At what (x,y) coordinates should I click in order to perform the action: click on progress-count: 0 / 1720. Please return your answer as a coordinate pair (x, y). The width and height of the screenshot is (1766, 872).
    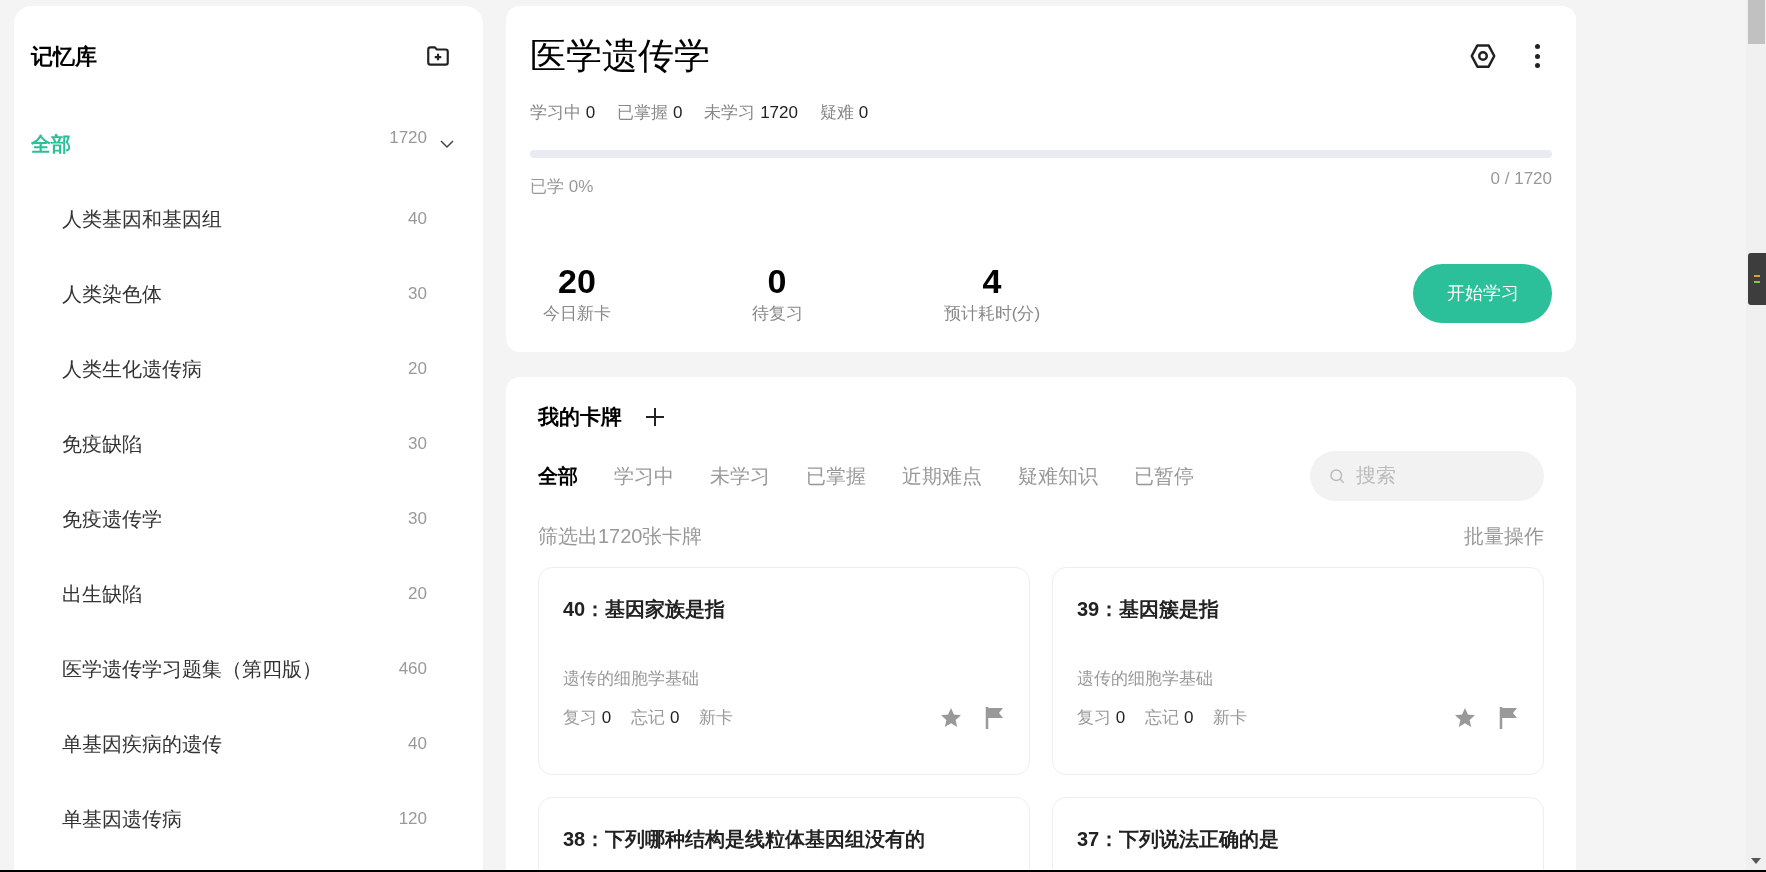
    Looking at the image, I should click on (1521, 178).